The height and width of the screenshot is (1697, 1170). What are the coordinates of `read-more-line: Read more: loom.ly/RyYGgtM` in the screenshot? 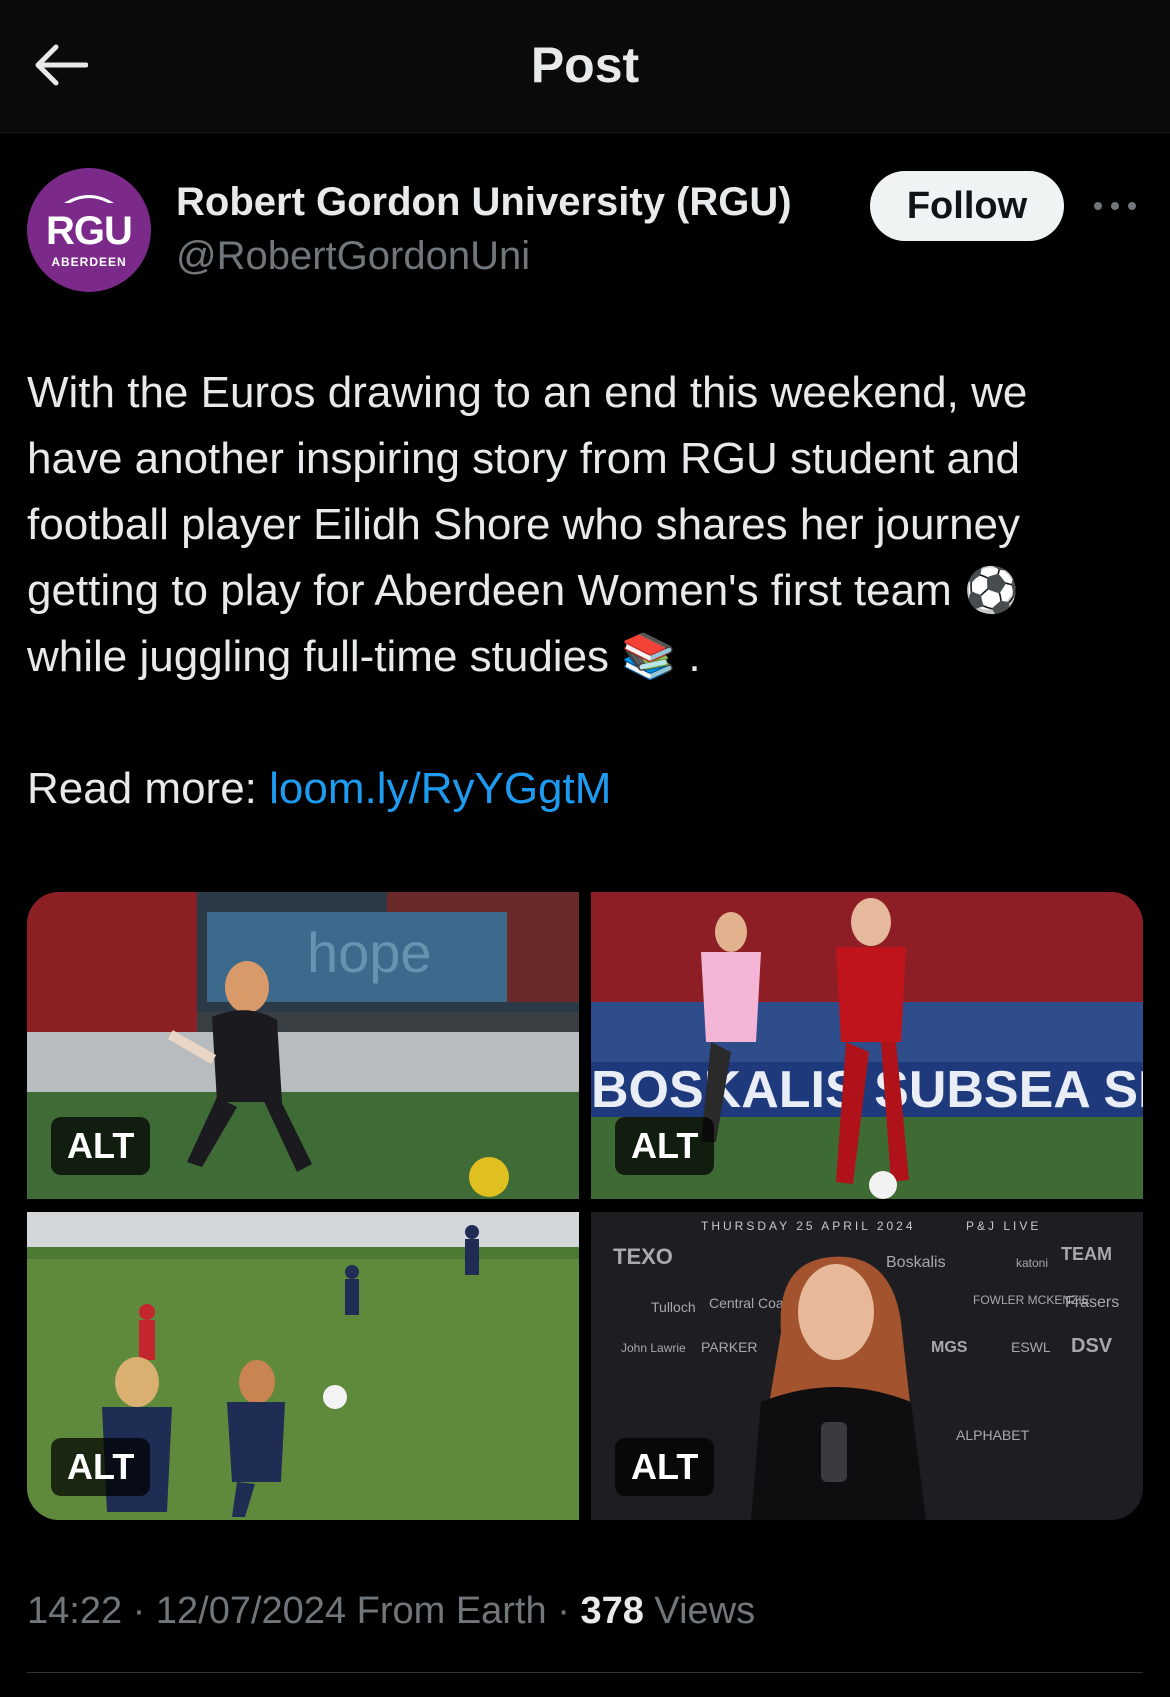 It's located at (587, 789).